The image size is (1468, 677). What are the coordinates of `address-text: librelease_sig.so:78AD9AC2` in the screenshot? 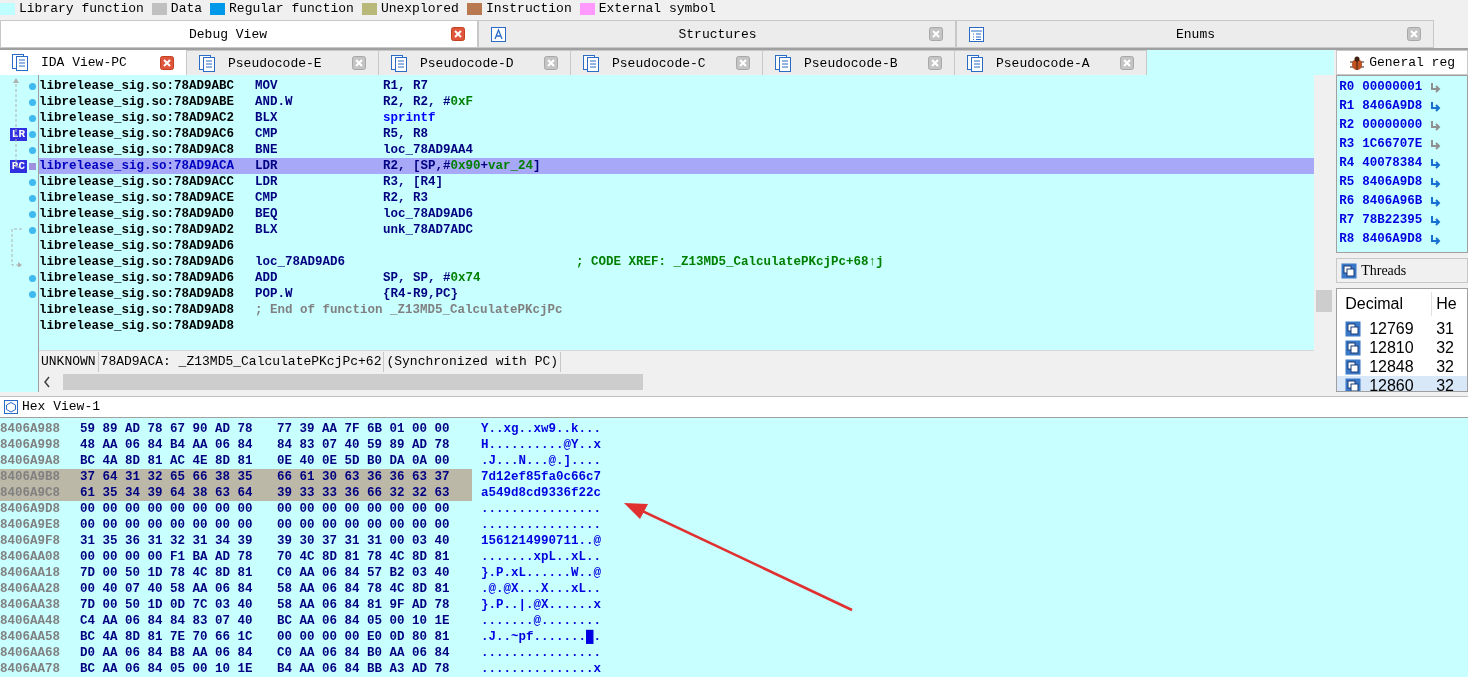 It's located at (137, 118).